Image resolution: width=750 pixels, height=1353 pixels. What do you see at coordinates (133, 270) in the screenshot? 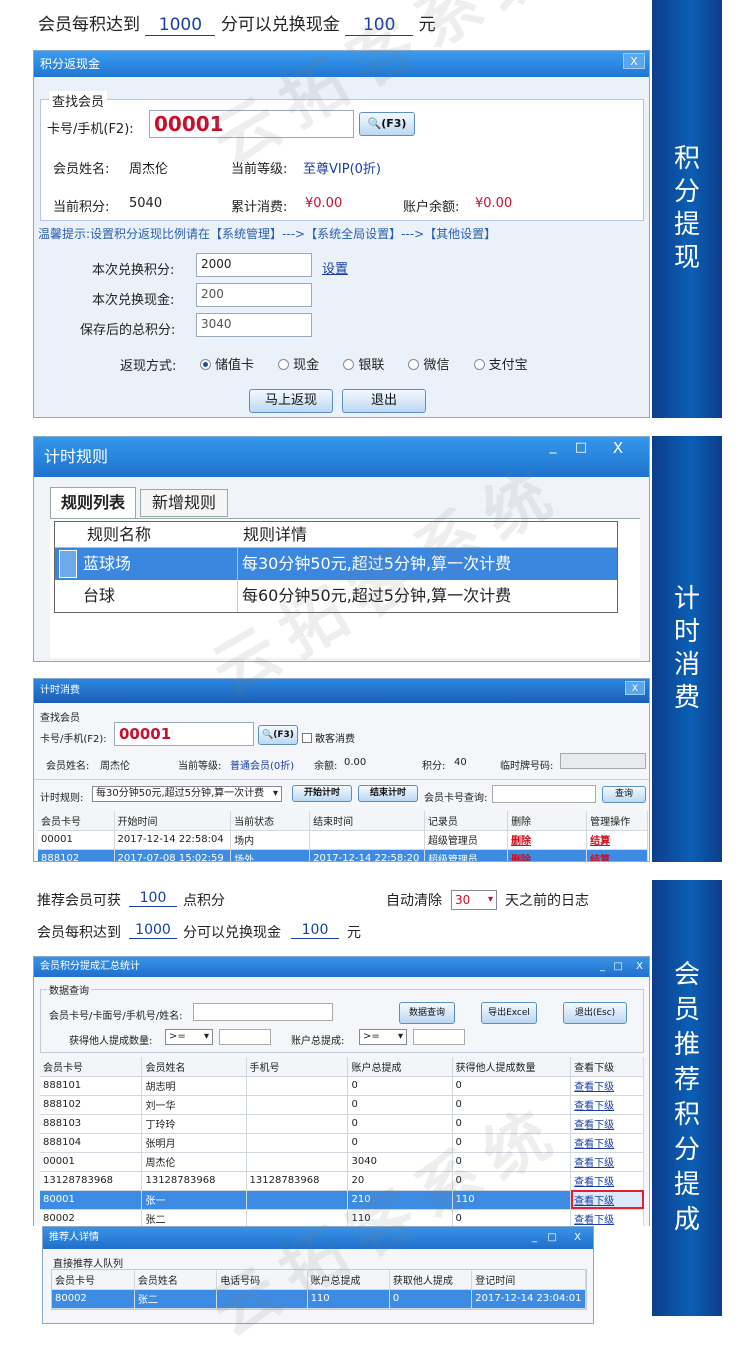
I see `ex-points-label: 本次兑换积分:` at bounding box center [133, 270].